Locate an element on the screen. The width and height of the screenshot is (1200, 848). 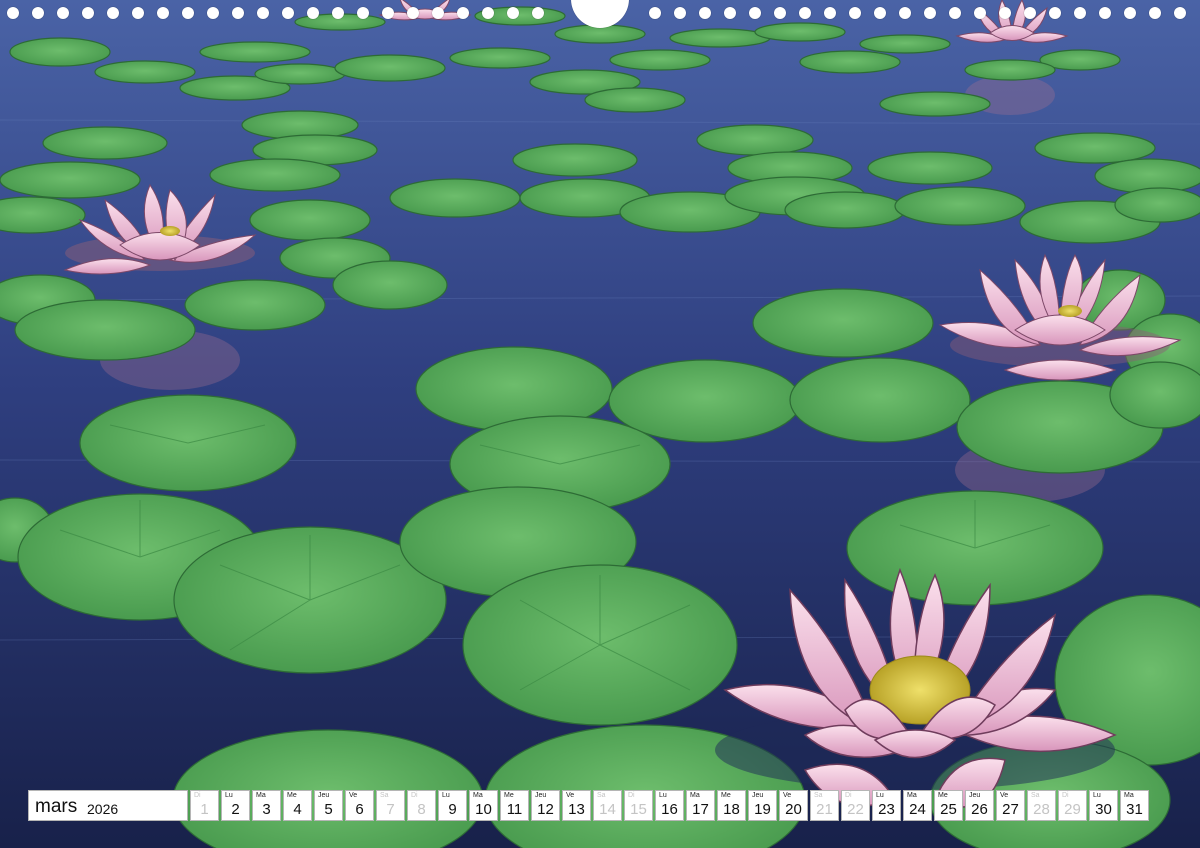
day-cell: Ma 24 is located at coordinates (917, 805).